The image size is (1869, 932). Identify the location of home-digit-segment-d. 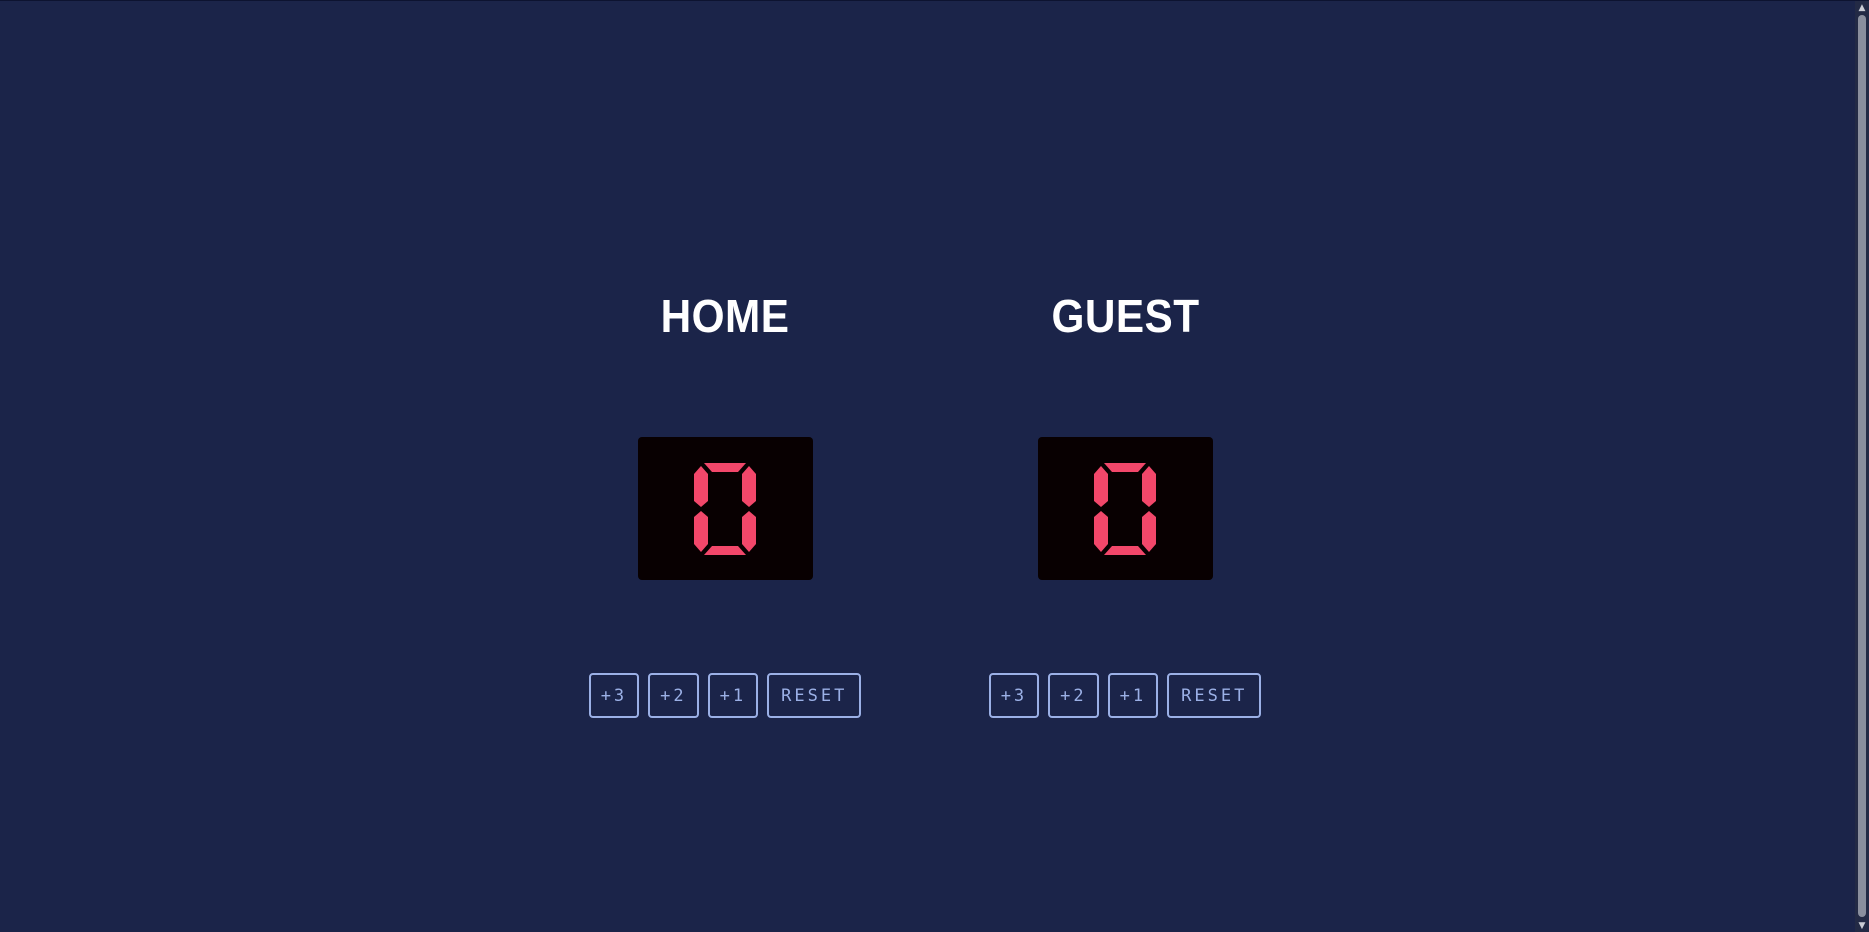
(725, 550).